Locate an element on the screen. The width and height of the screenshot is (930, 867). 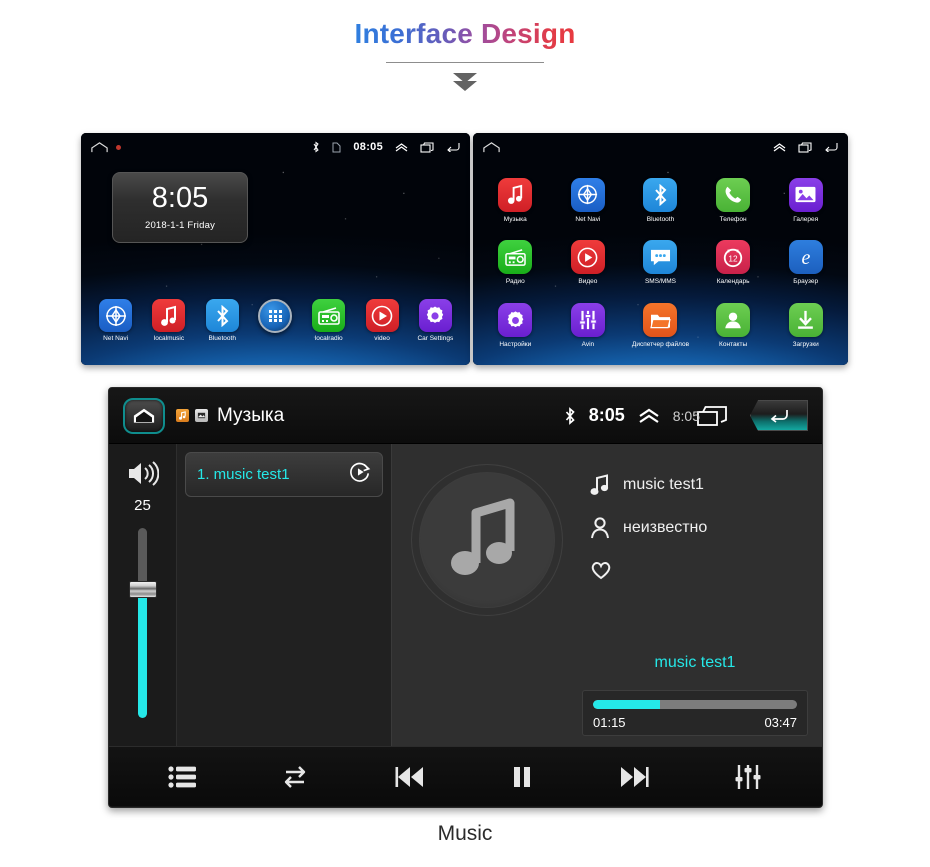
svg-text: e is located at coordinates (805, 258).